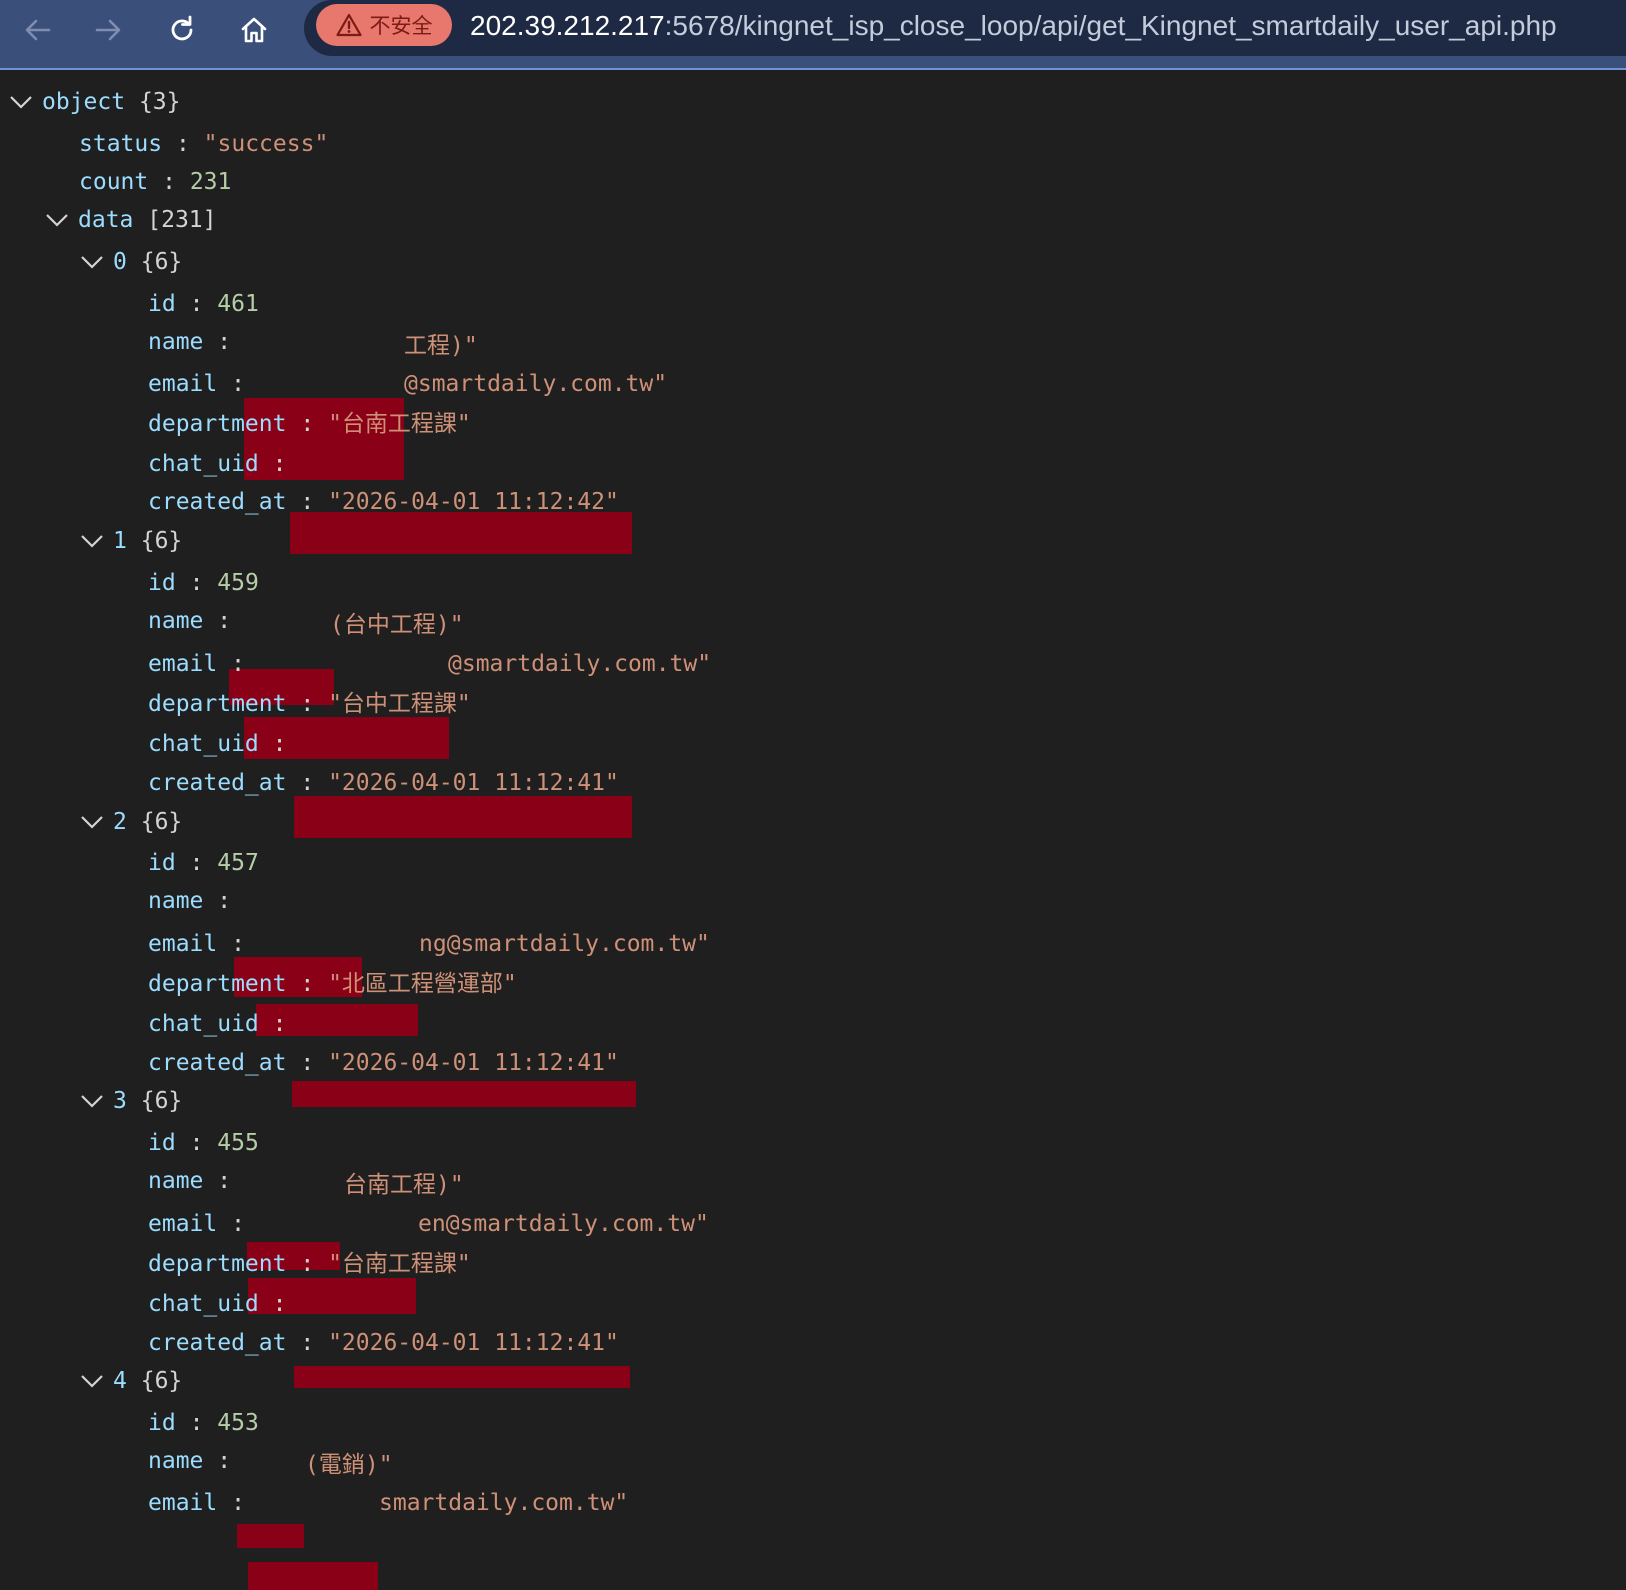  Describe the element at coordinates (422, 984) in the screenshot. I see `value-department: "北區工程營運部"` at that location.